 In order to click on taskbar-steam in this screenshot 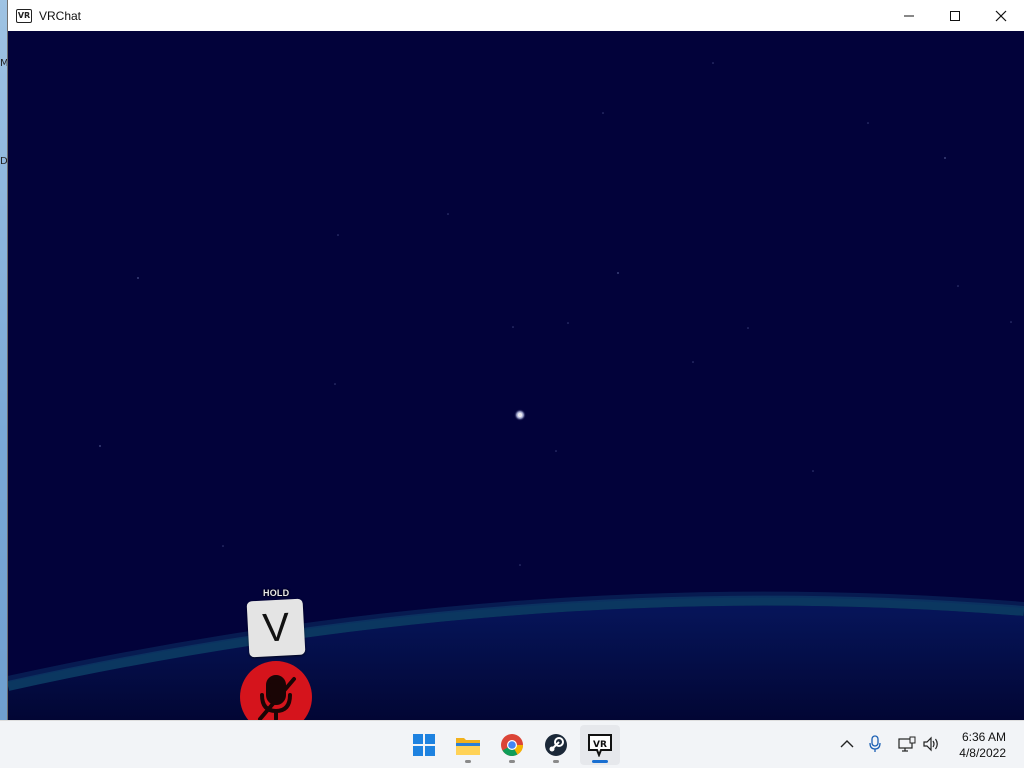, I will do `click(556, 745)`.